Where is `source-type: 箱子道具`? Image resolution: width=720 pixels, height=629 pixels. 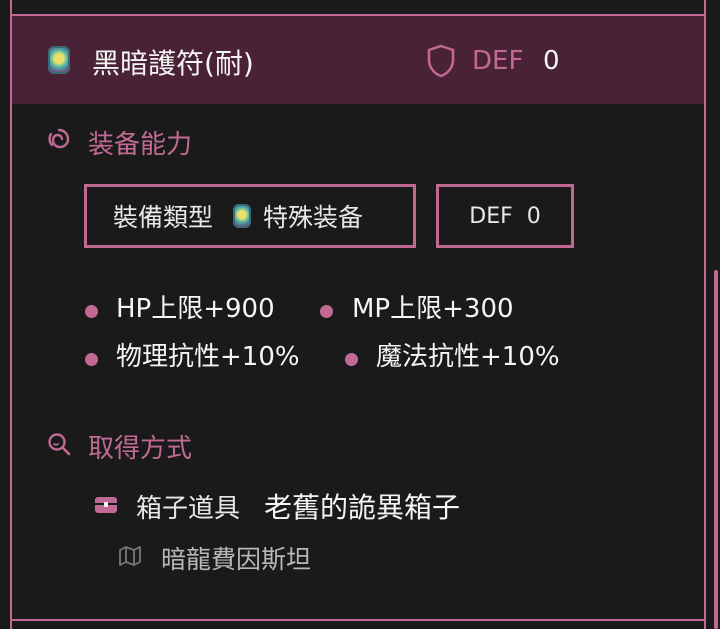
source-type: 箱子道具 is located at coordinates (188, 509).